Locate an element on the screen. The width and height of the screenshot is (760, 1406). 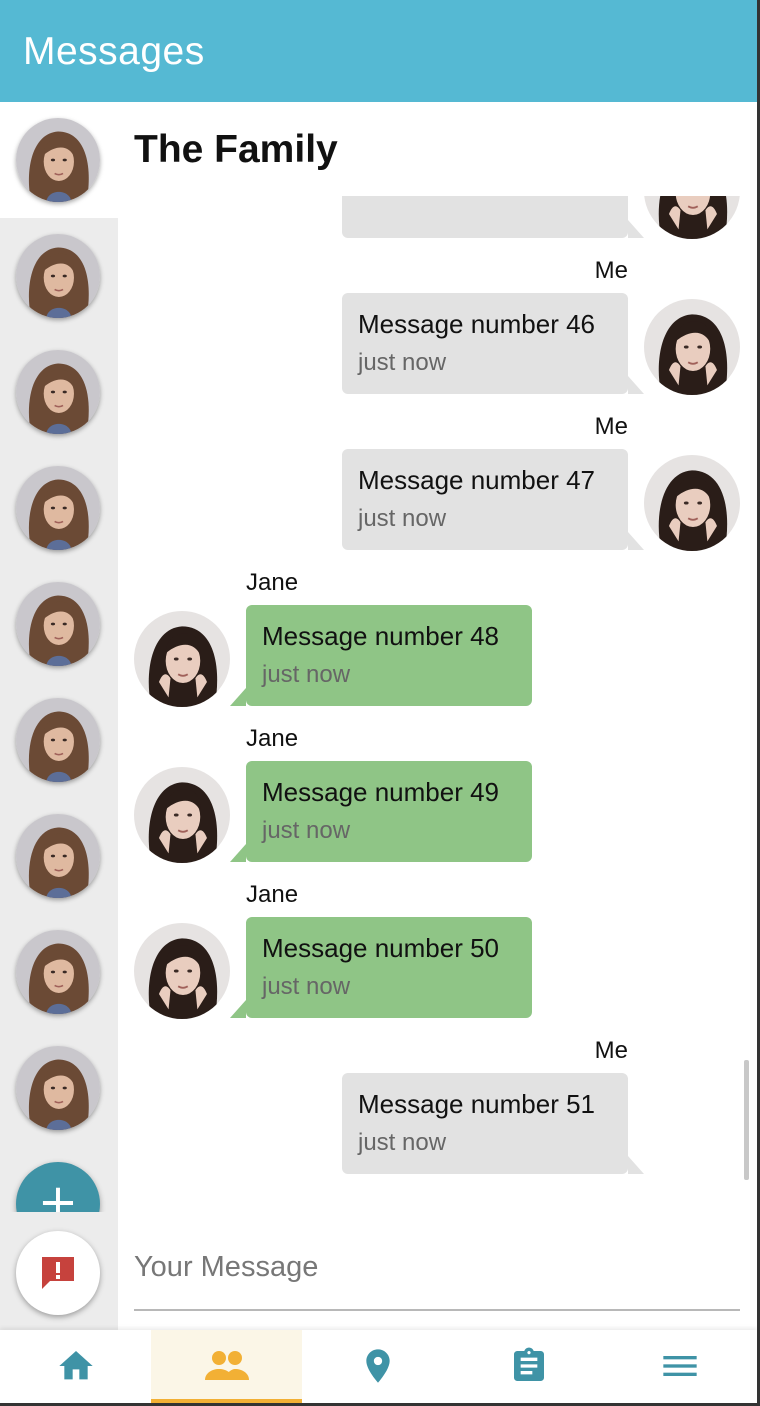
message-text: Message number 47 is located at coordinates (477, 480).